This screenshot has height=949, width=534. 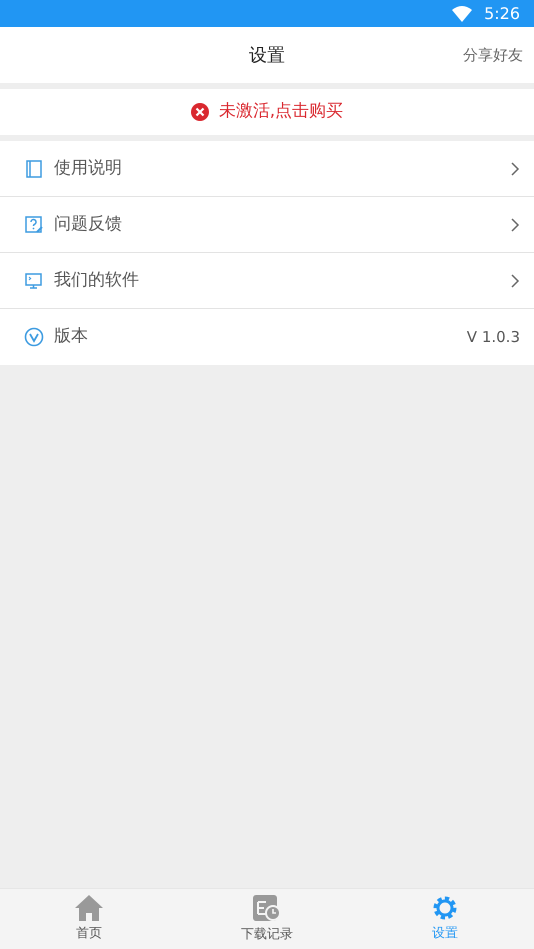 What do you see at coordinates (267, 225) in the screenshot?
I see `menu-item: 问题反馈` at bounding box center [267, 225].